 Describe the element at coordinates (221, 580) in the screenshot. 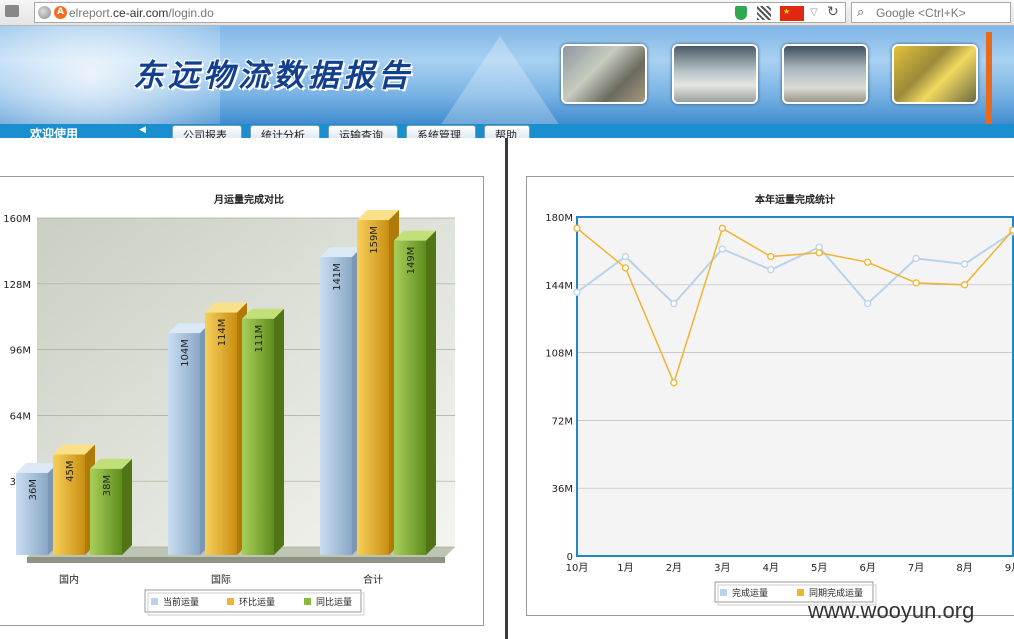

I see `x-category-label: 国际` at that location.